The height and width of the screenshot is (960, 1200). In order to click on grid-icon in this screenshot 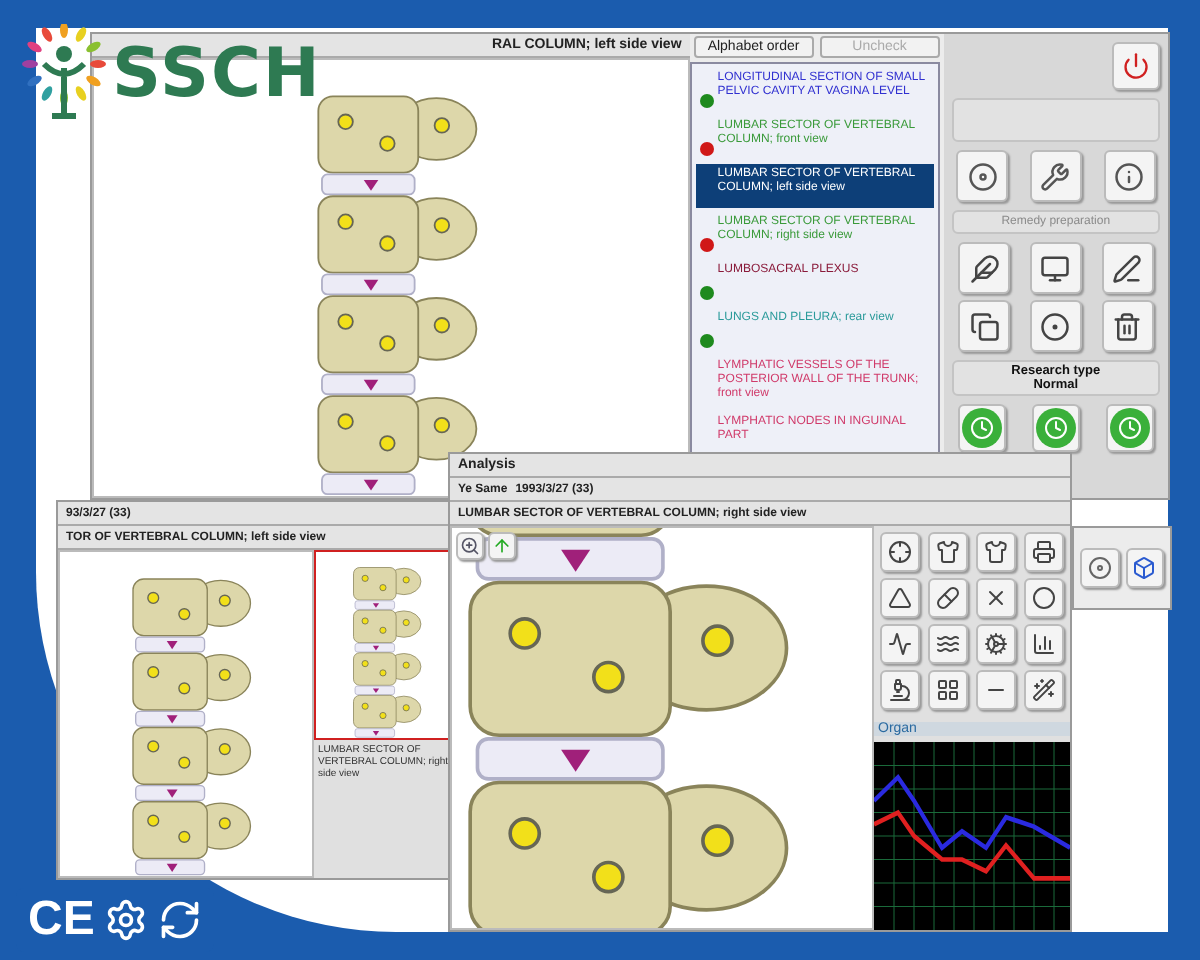, I will do `click(948, 690)`.